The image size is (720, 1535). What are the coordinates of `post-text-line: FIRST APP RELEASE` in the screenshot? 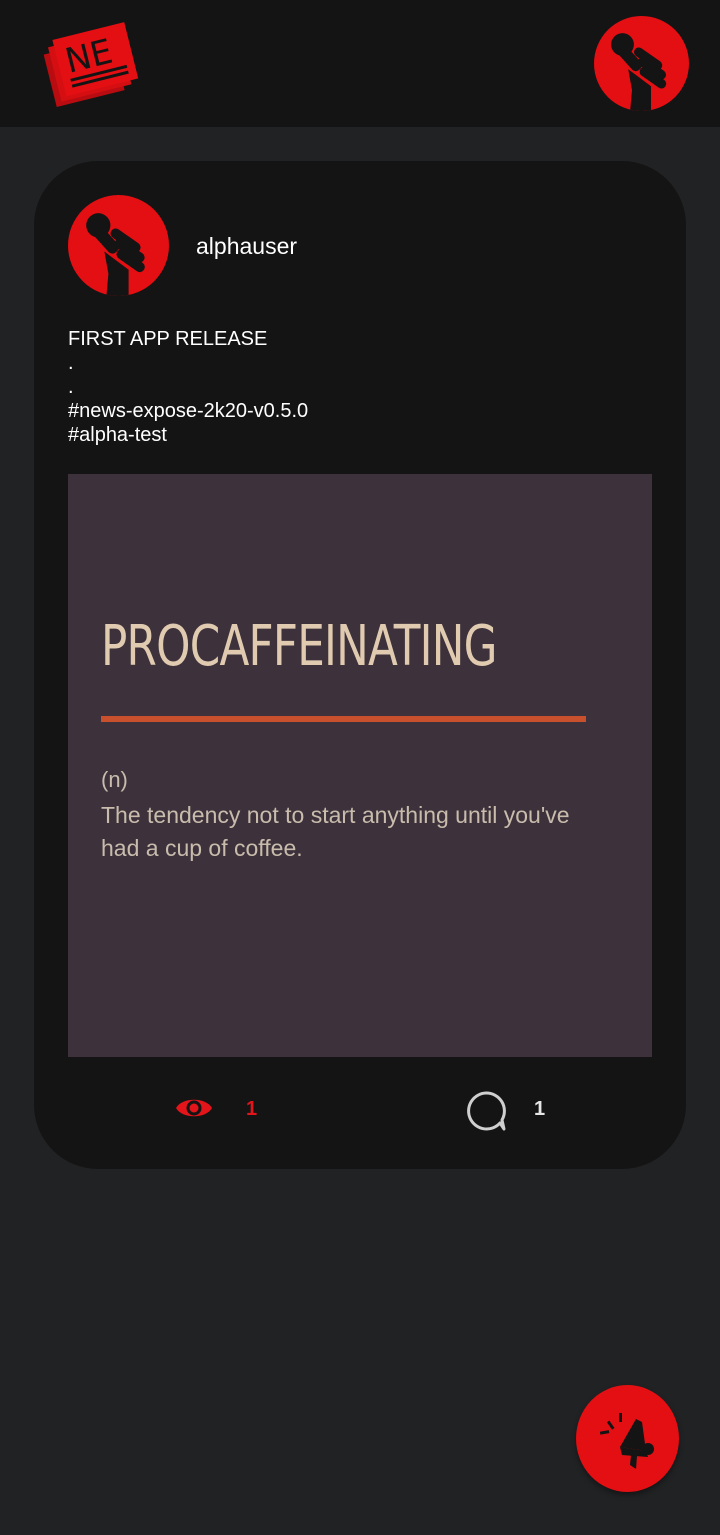 It's located at (168, 339).